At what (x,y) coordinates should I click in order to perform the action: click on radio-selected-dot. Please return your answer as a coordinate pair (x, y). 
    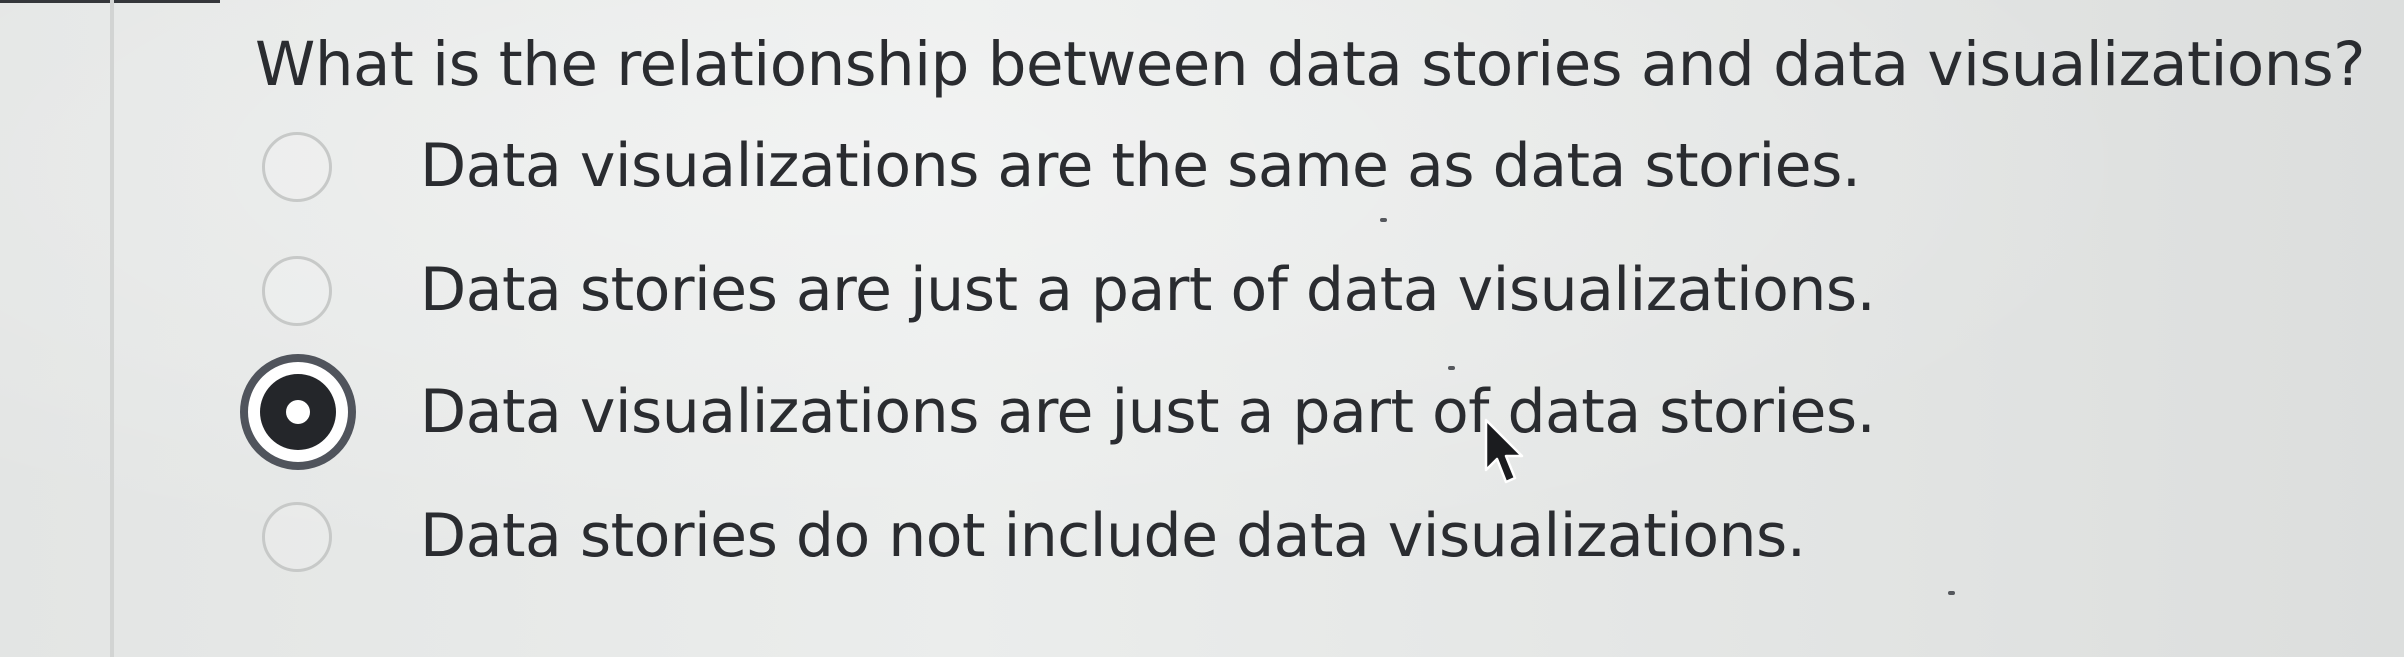
    Looking at the image, I should click on (298, 412).